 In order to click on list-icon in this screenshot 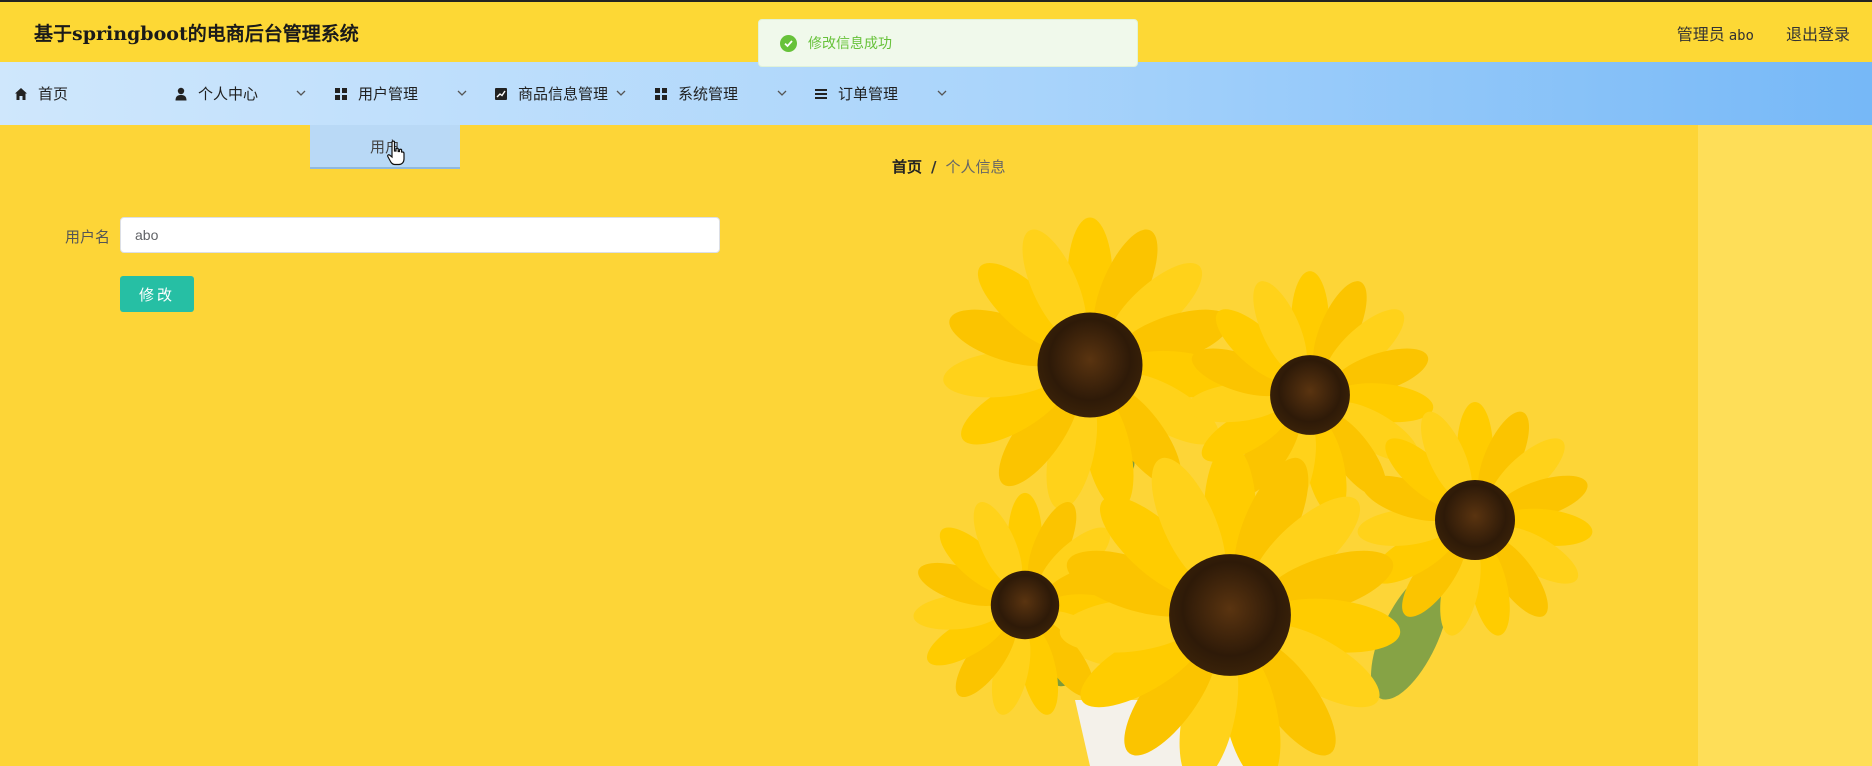, I will do `click(821, 94)`.